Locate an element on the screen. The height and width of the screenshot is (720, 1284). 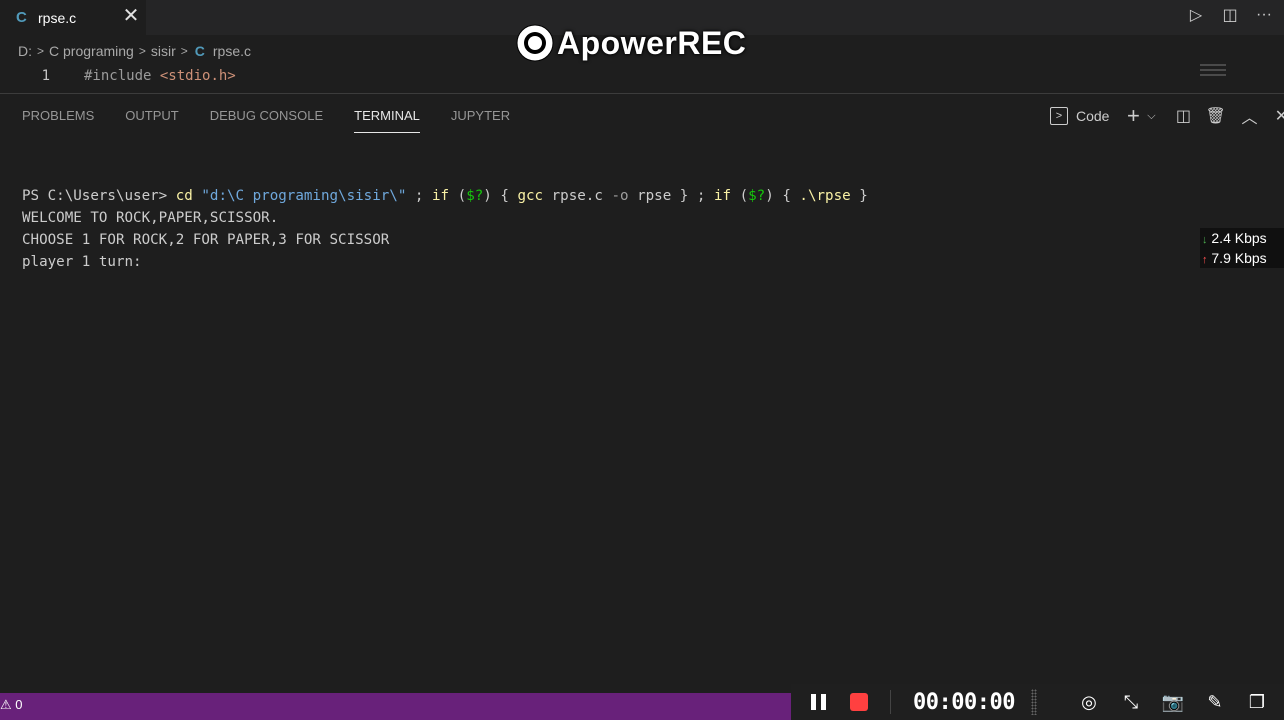
pen-icon: ✎ is located at coordinates (1215, 702).